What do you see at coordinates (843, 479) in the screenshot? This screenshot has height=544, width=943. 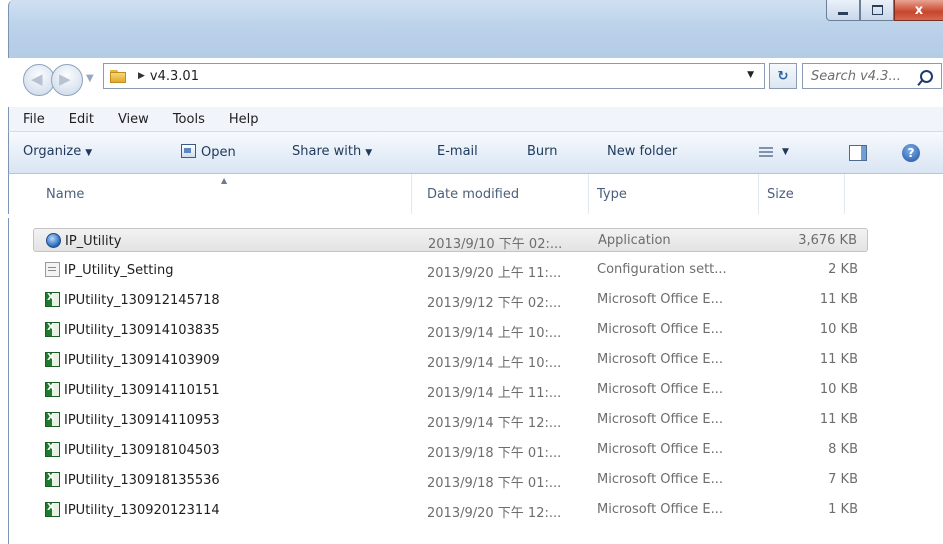 I see `file-size: 7 KB` at bounding box center [843, 479].